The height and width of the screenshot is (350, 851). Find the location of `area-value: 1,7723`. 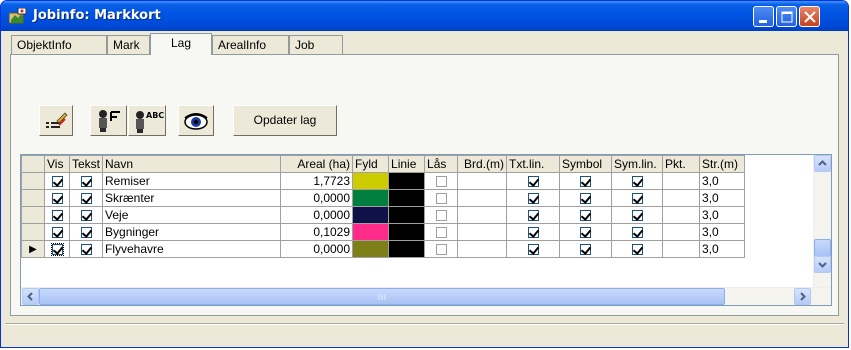

area-value: 1,7723 is located at coordinates (317, 181).